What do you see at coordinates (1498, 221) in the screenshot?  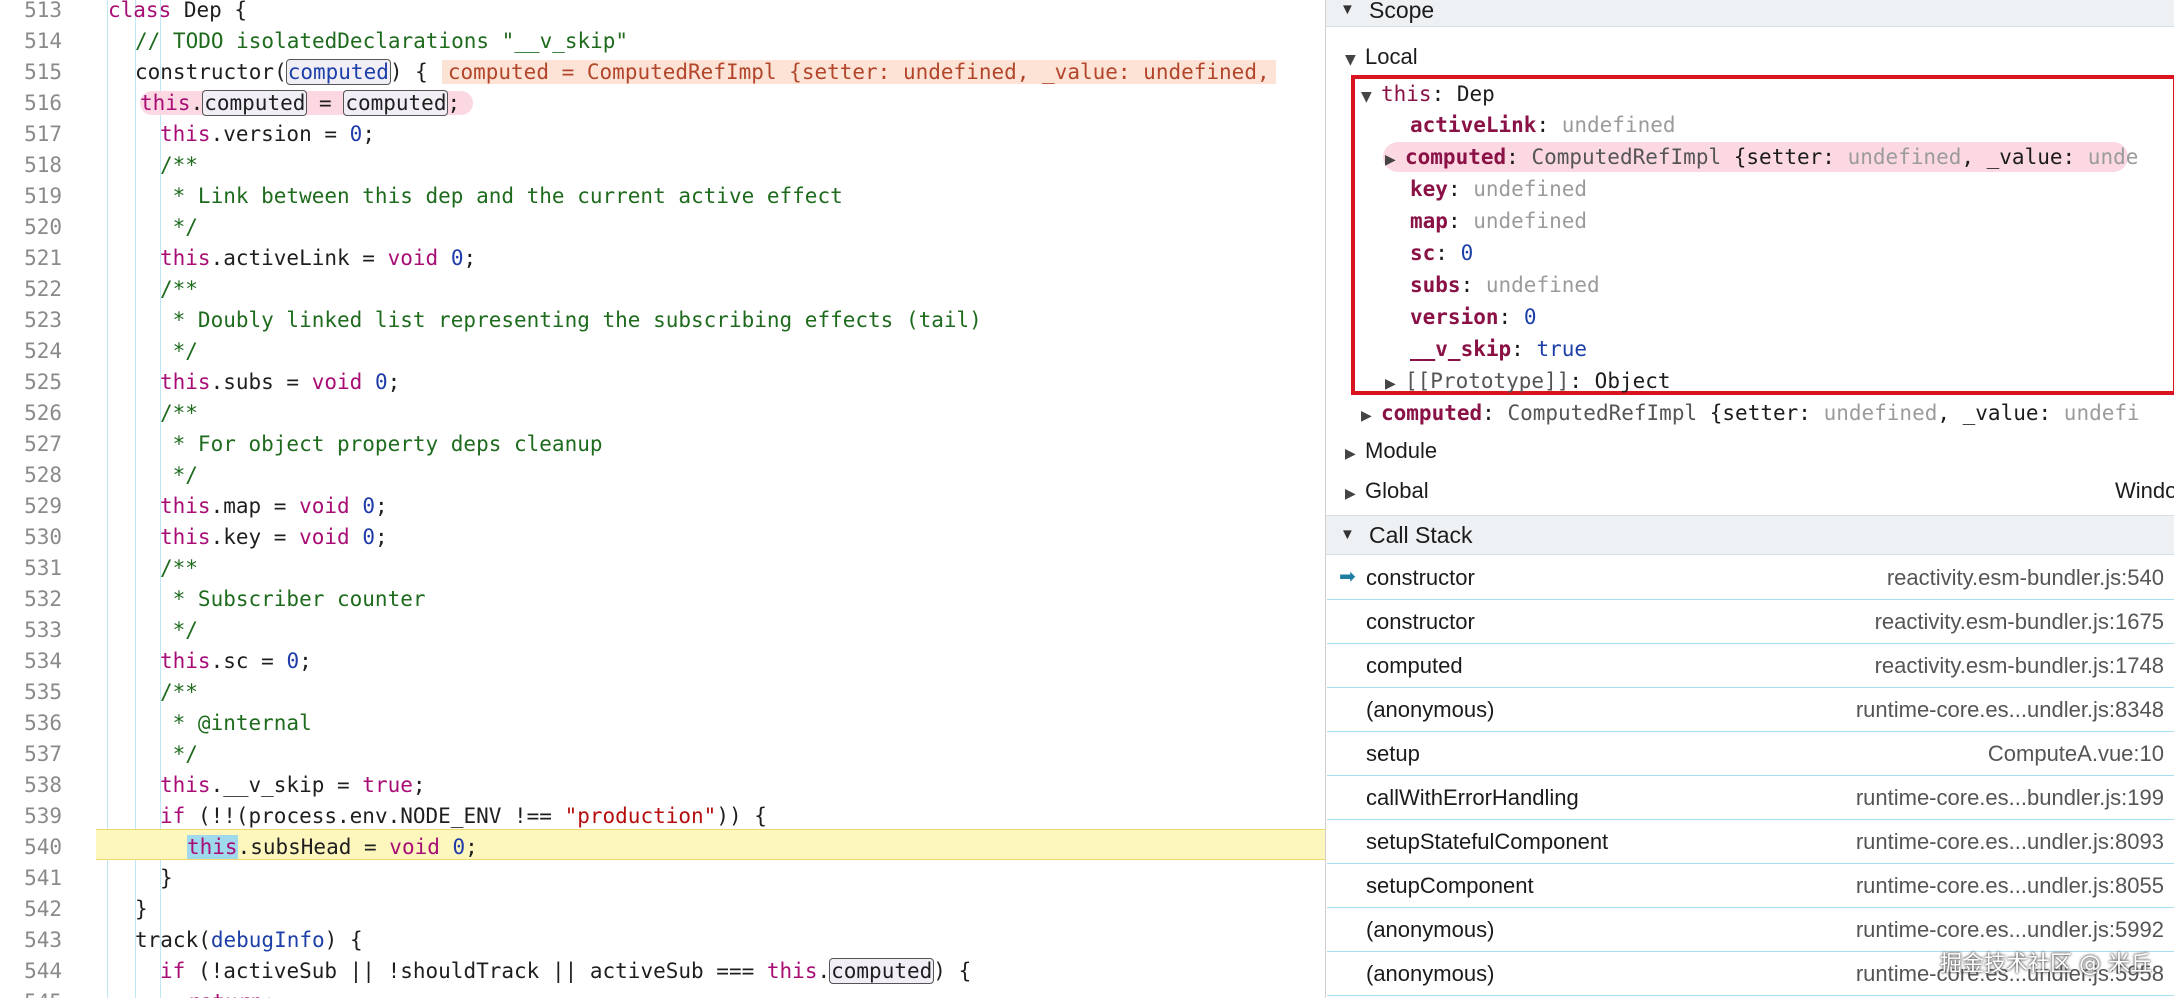 I see `prop-row-map: map: undefined` at bounding box center [1498, 221].